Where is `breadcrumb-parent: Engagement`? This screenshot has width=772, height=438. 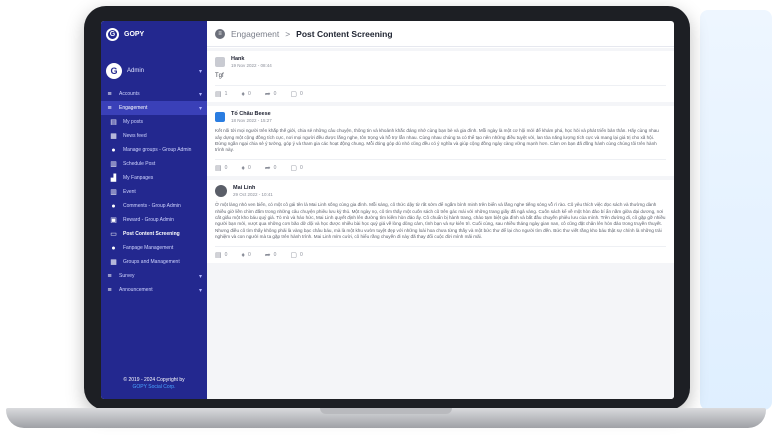 breadcrumb-parent: Engagement is located at coordinates (255, 34).